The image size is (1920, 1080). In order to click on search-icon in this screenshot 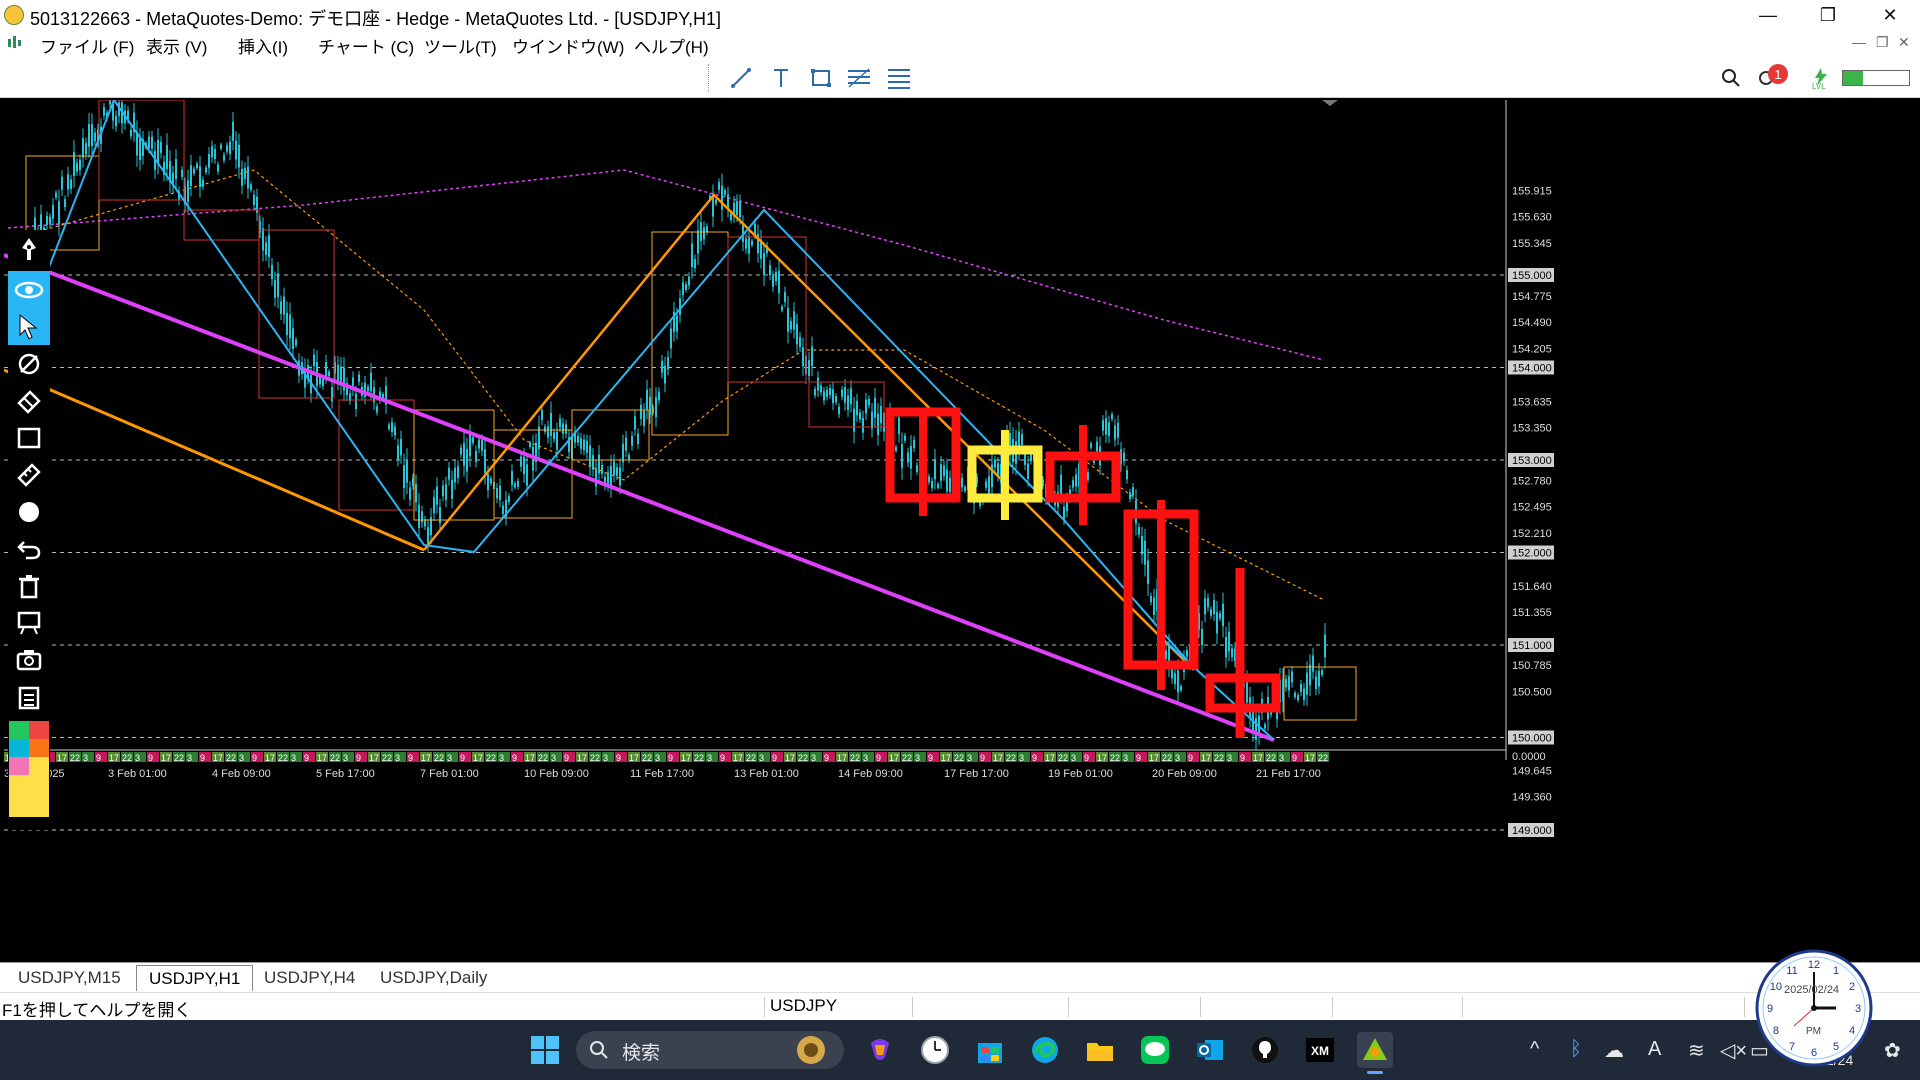, I will do `click(1731, 78)`.